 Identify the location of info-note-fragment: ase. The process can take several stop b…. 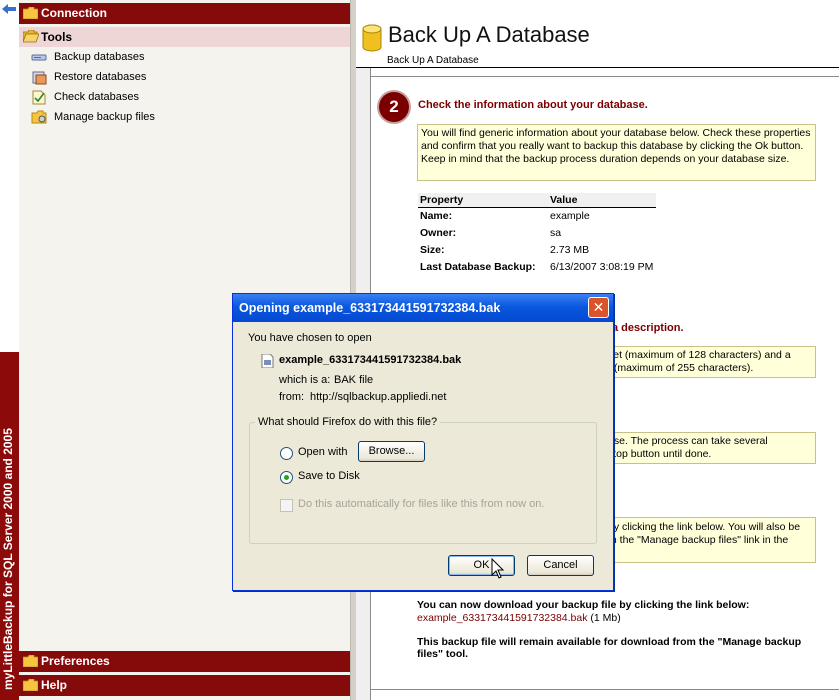
(710, 448).